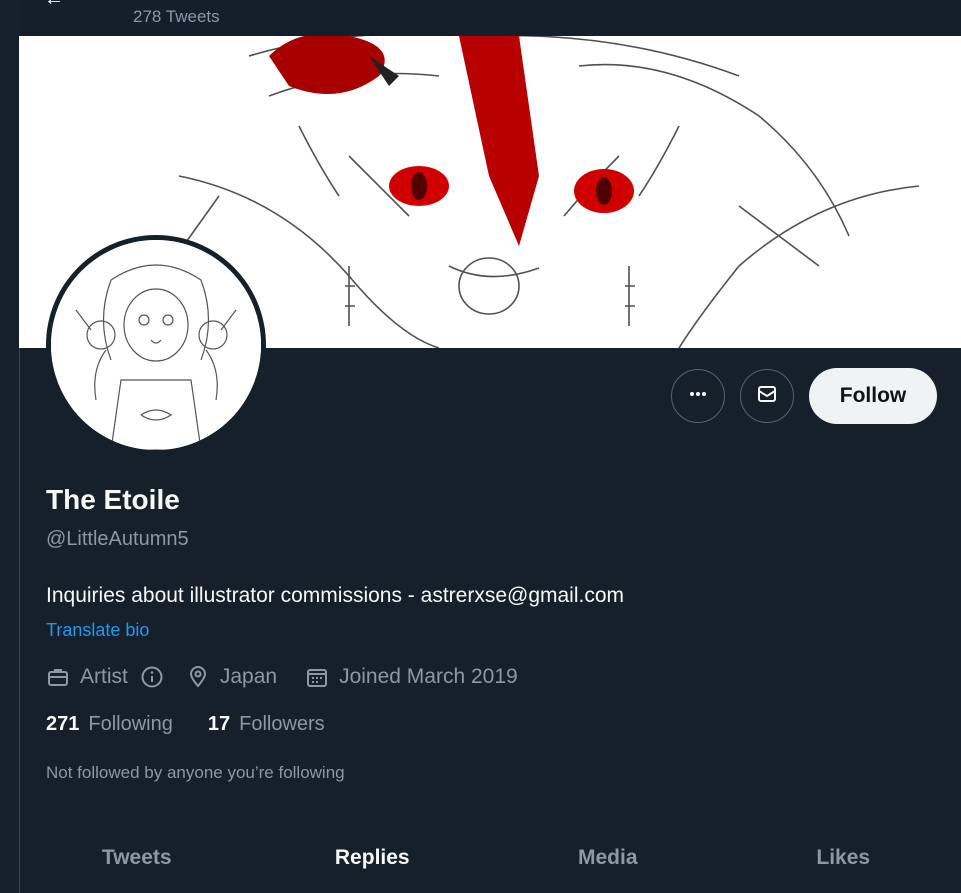 The image size is (961, 893). What do you see at coordinates (152, 677) in the screenshot?
I see `info-icon` at bounding box center [152, 677].